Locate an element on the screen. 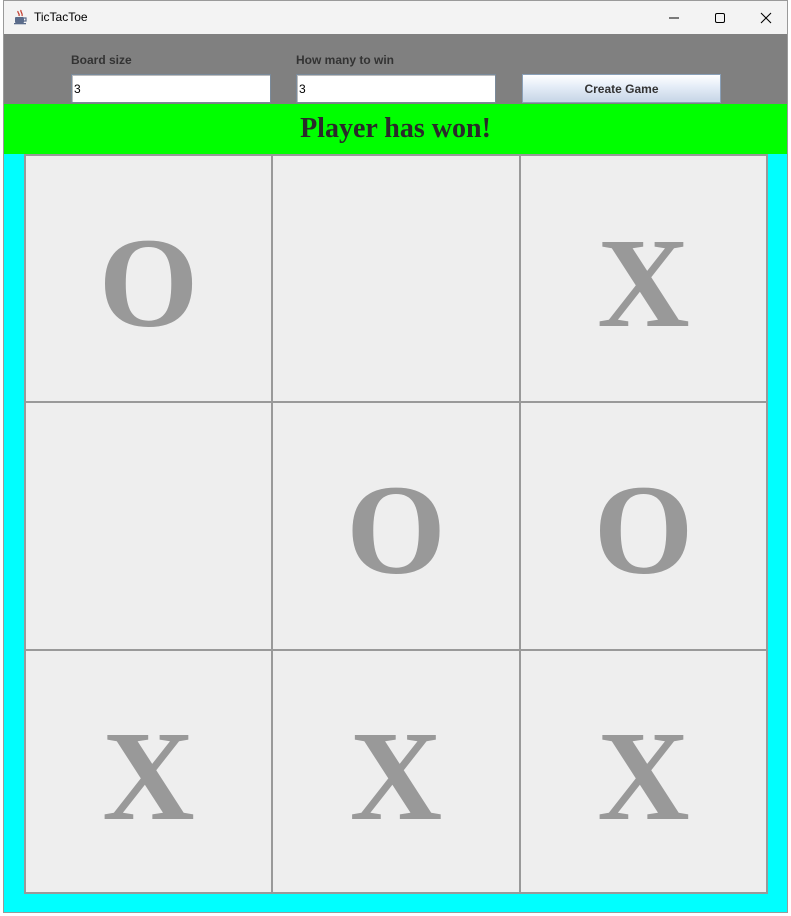 The image size is (791, 916). window-title: TicTacToe is located at coordinates (61, 17).